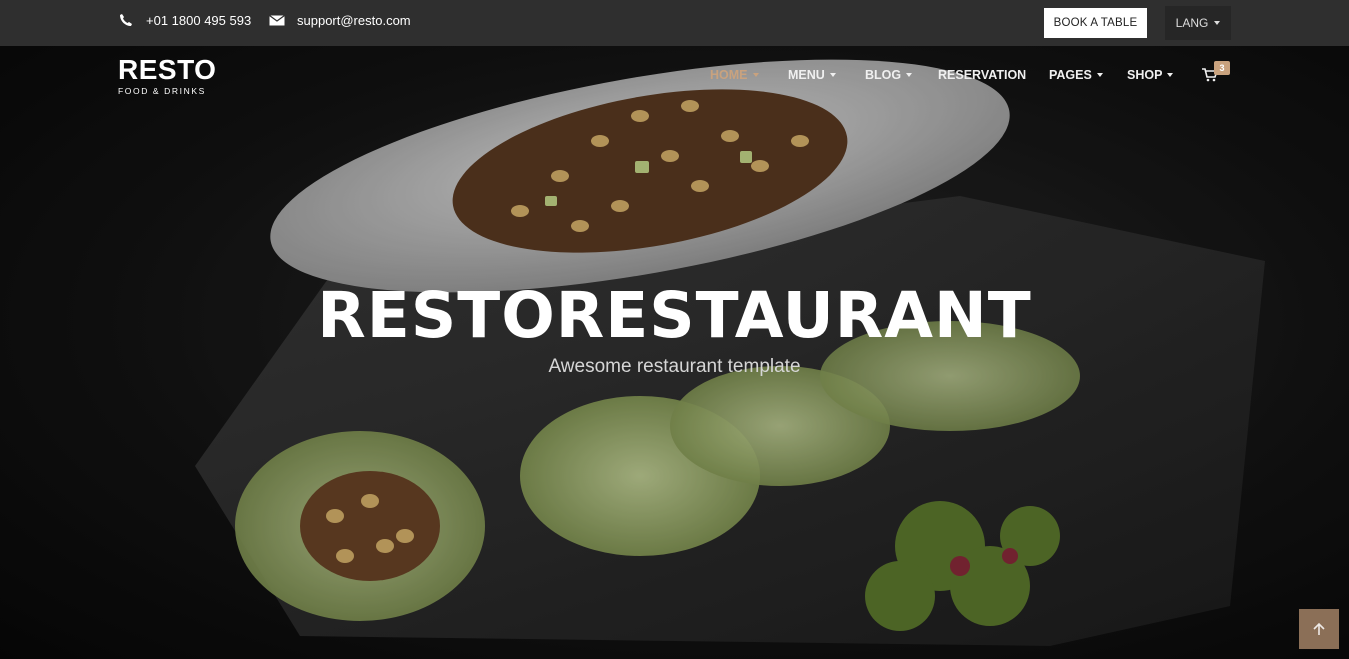 This screenshot has height=659, width=1349. What do you see at coordinates (806, 75) in the screenshot?
I see `nav-item-label: MENU` at bounding box center [806, 75].